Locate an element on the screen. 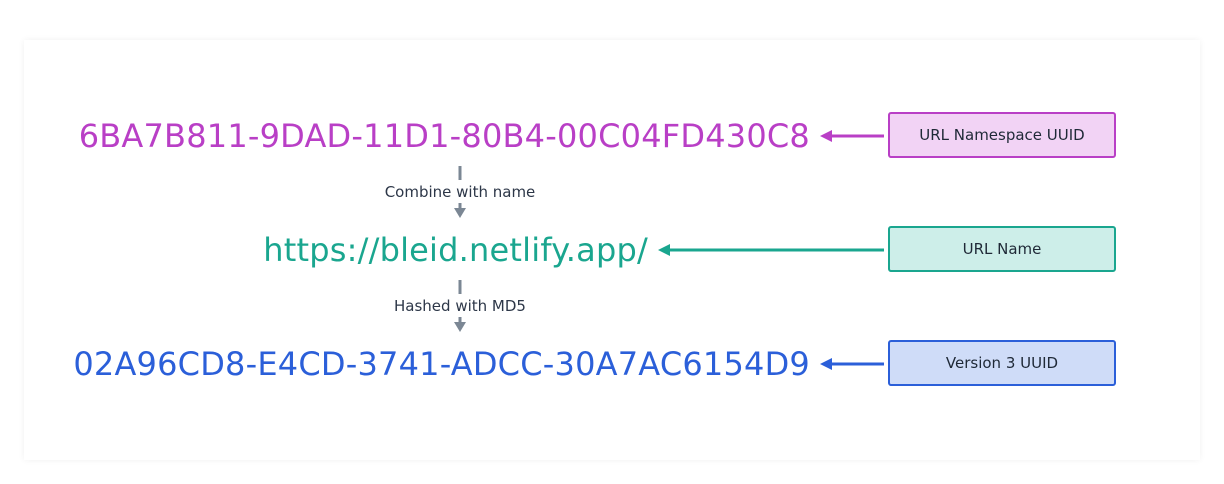  hash-flow-arrowhead is located at coordinates (460, 327).